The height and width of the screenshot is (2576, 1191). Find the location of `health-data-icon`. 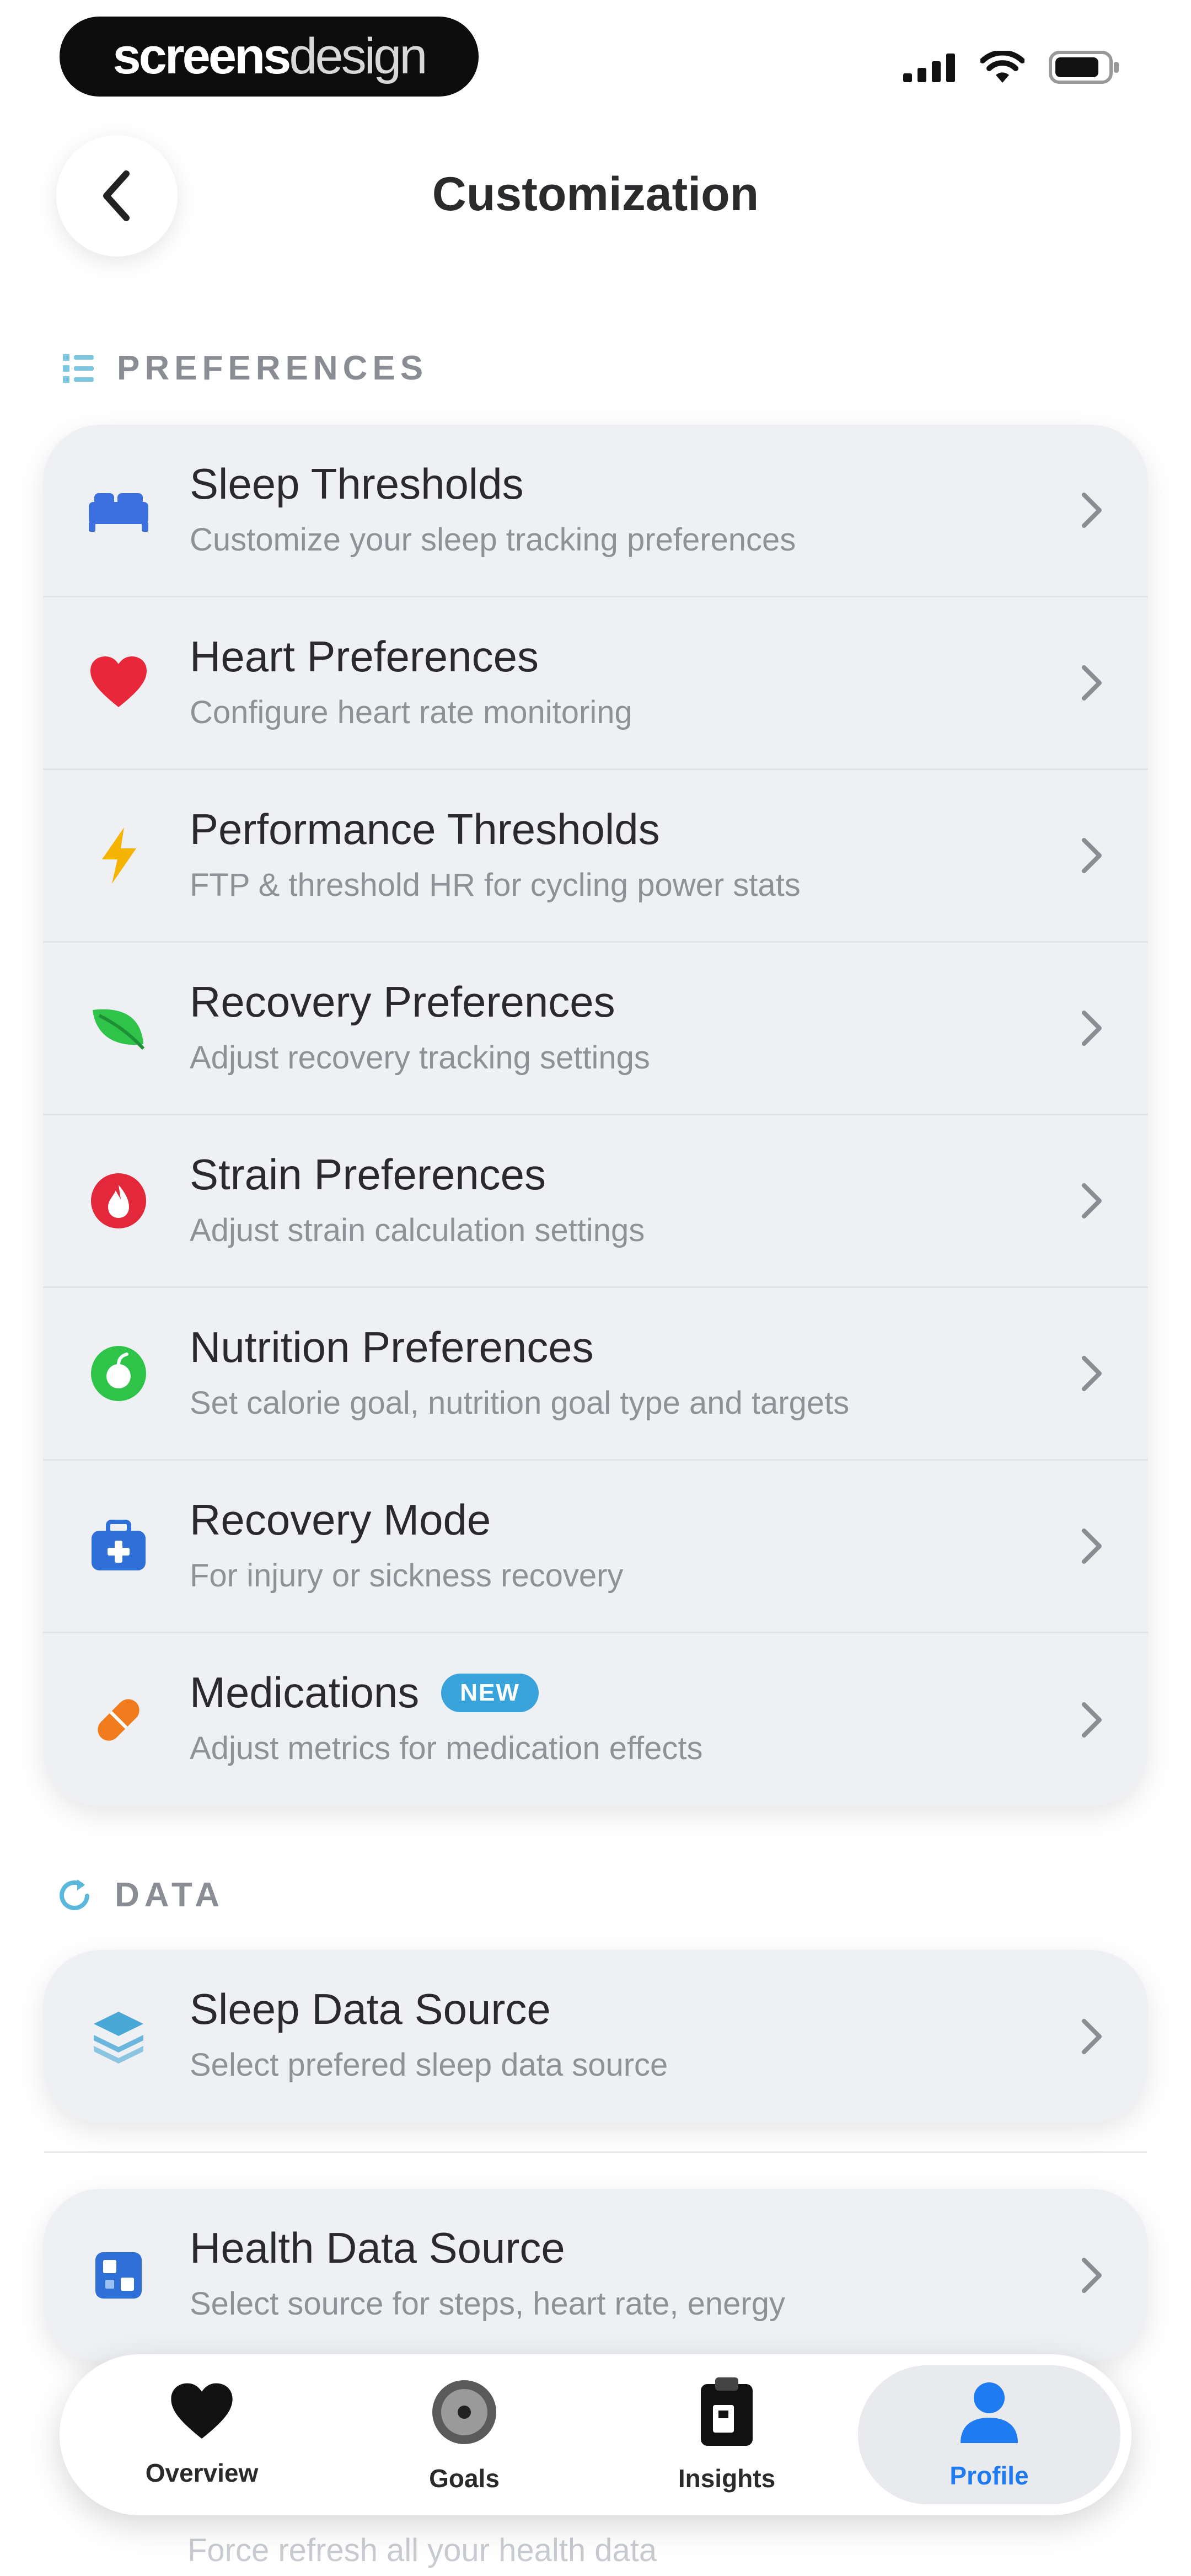

health-data-icon is located at coordinates (119, 2275).